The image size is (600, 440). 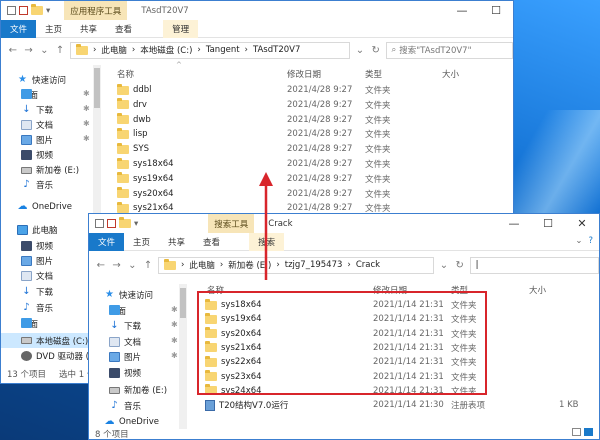 I want to click on file-name: ddbl, so click(x=134, y=89).